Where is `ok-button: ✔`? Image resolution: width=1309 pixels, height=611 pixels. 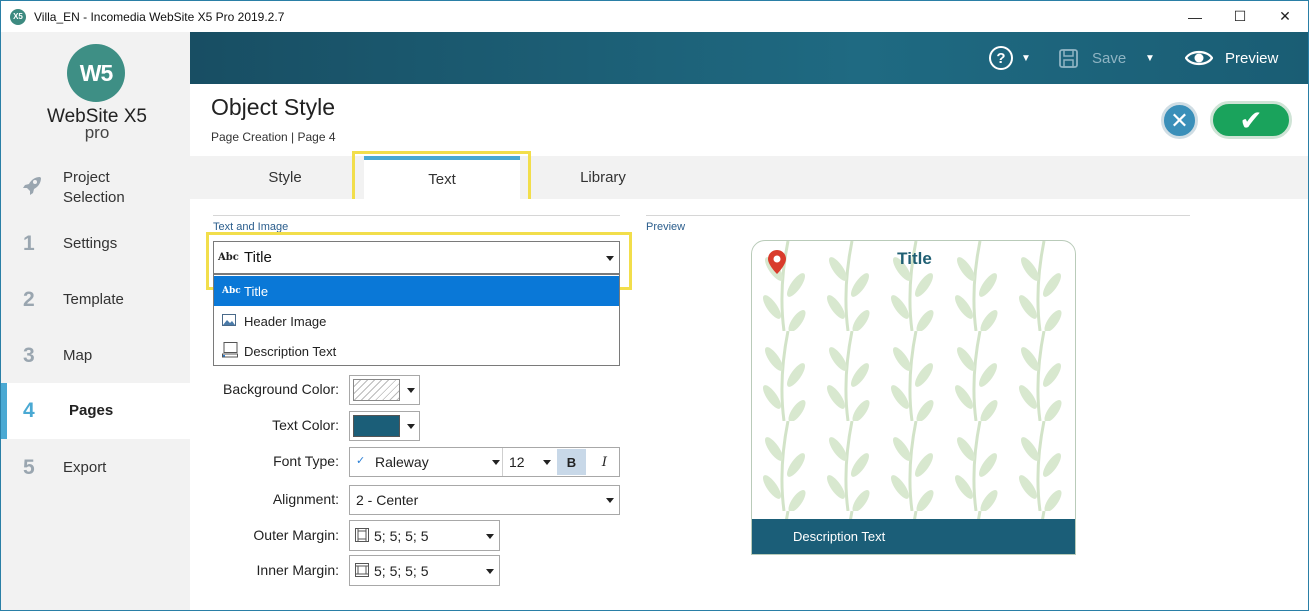 ok-button: ✔ is located at coordinates (1251, 120).